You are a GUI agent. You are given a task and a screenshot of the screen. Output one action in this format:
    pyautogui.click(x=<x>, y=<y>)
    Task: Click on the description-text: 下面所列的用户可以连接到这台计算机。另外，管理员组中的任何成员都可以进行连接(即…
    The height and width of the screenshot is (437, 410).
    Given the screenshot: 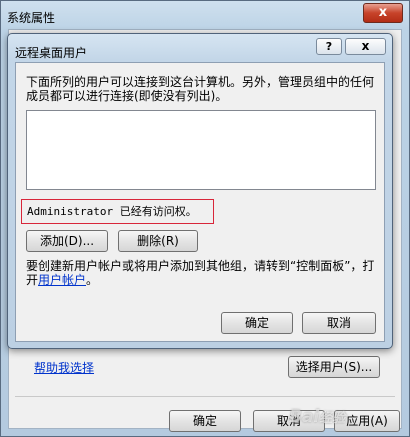 What is the action you would take?
    pyautogui.click(x=200, y=89)
    